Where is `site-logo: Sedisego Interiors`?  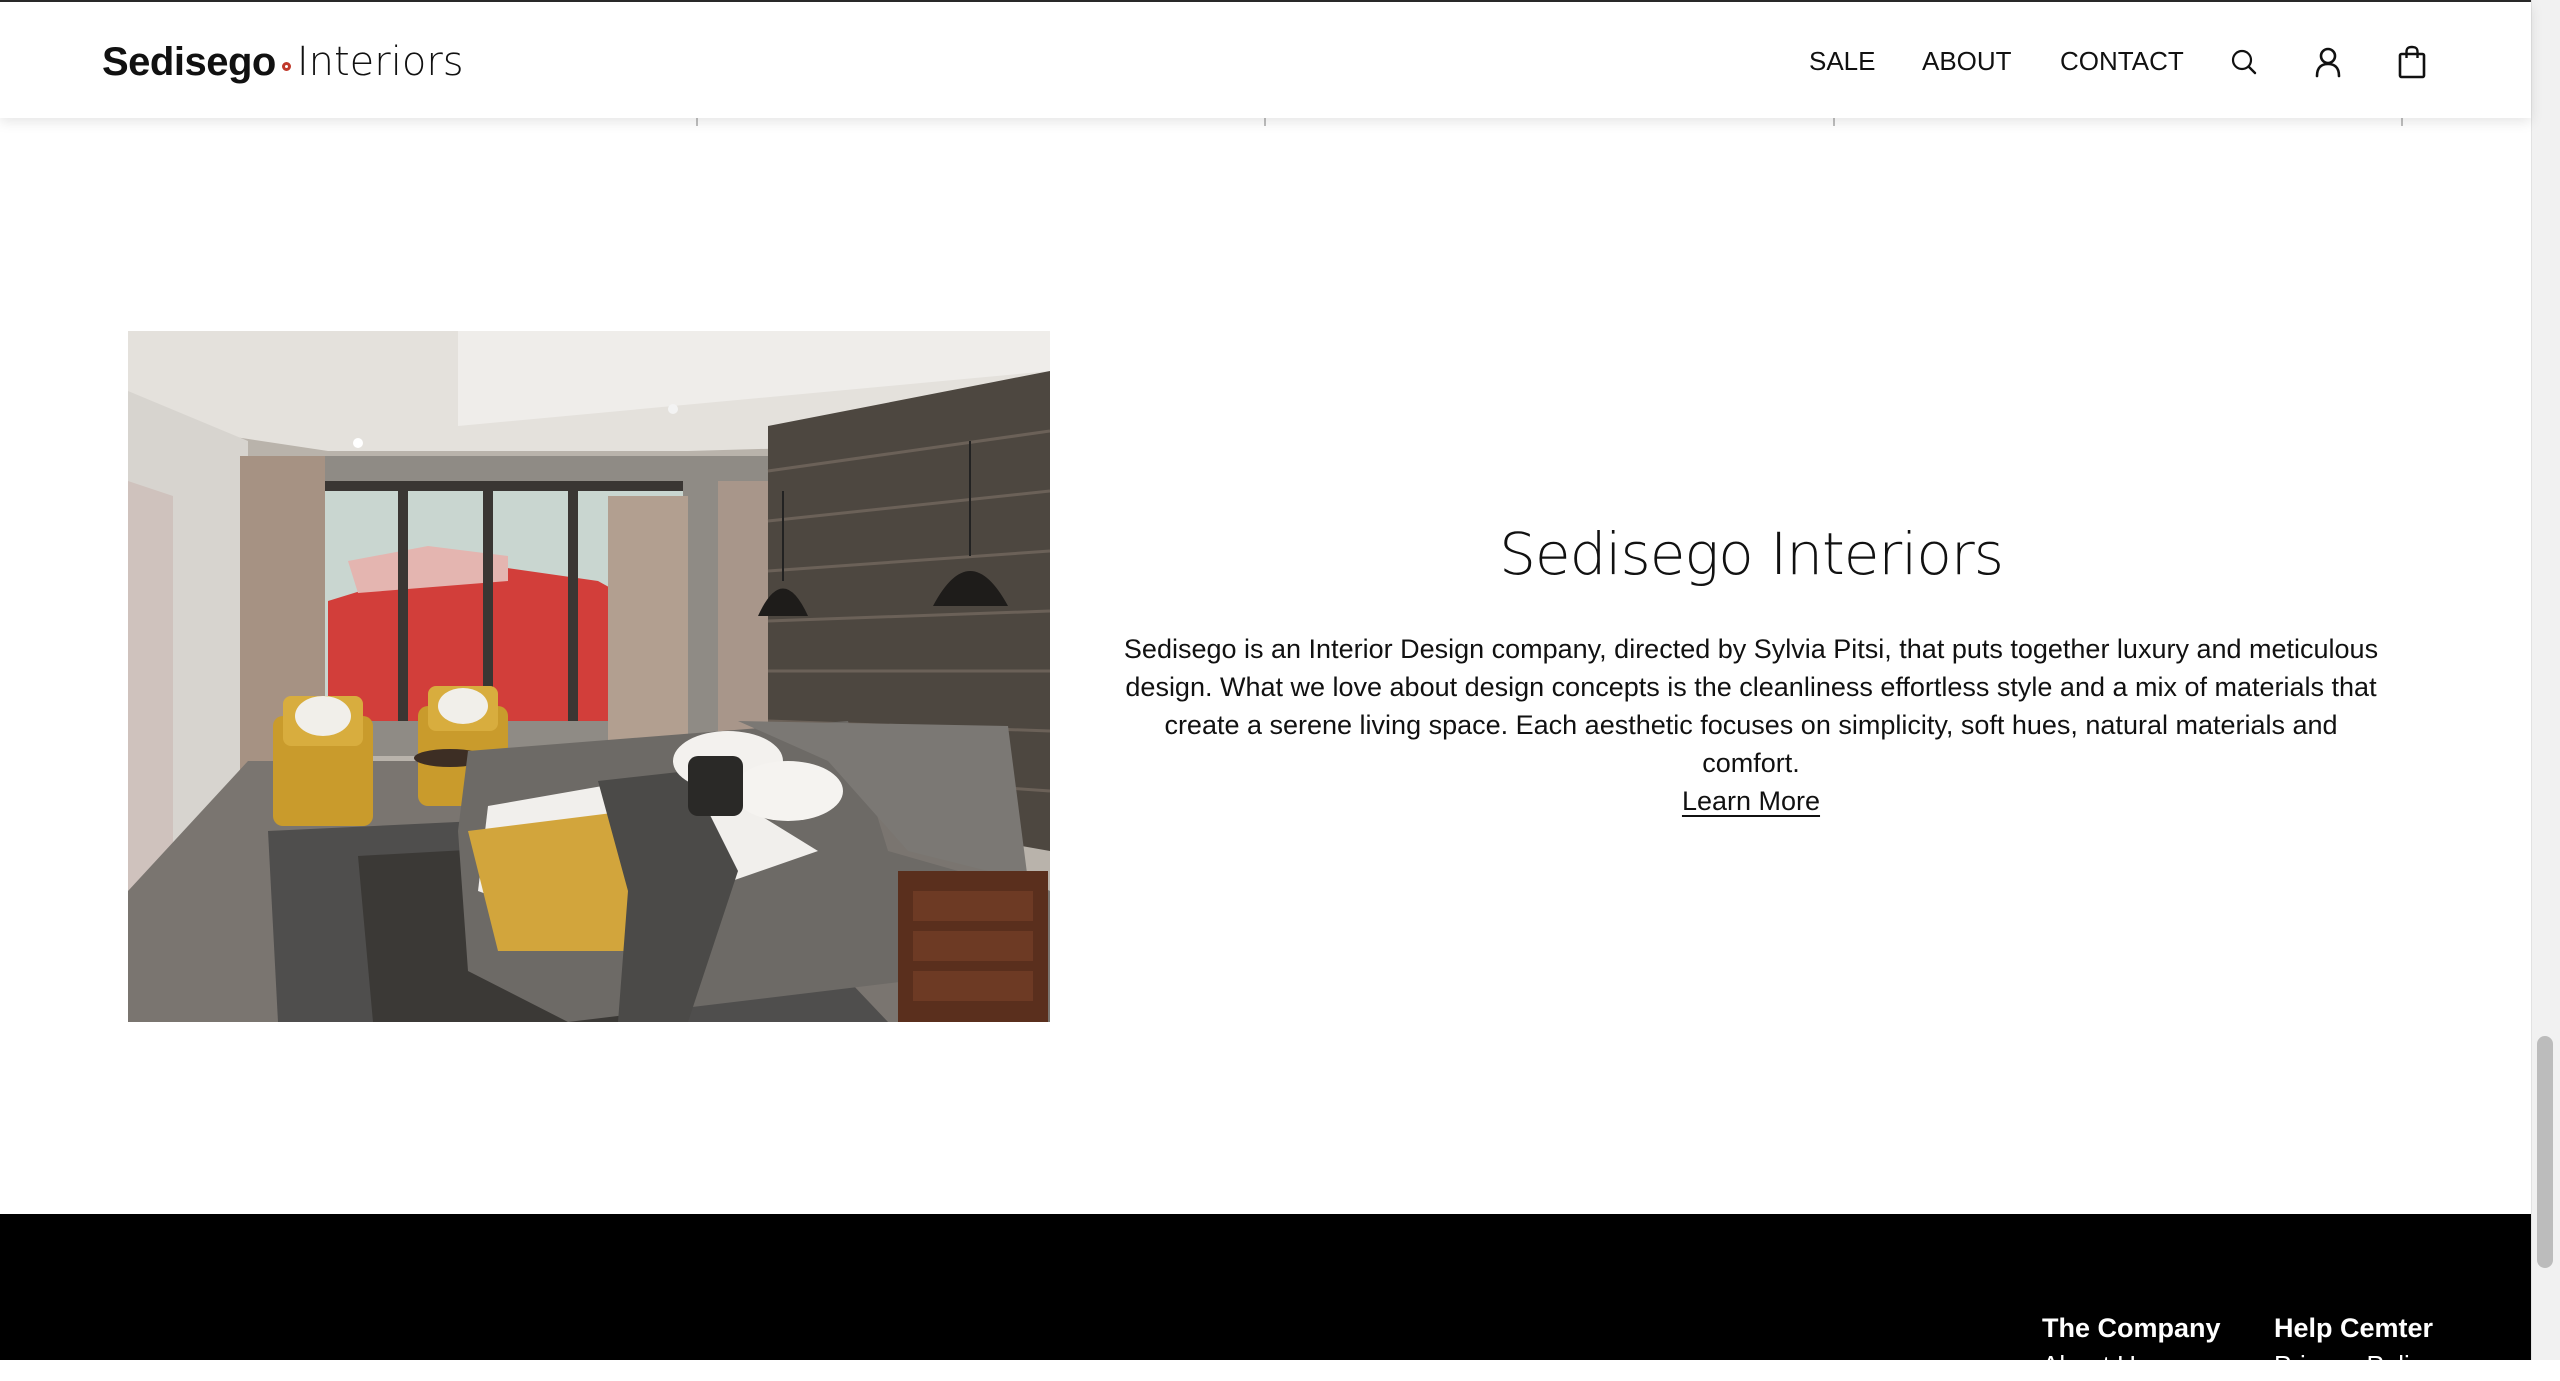 site-logo: Sedisego Interiors is located at coordinates (283, 62).